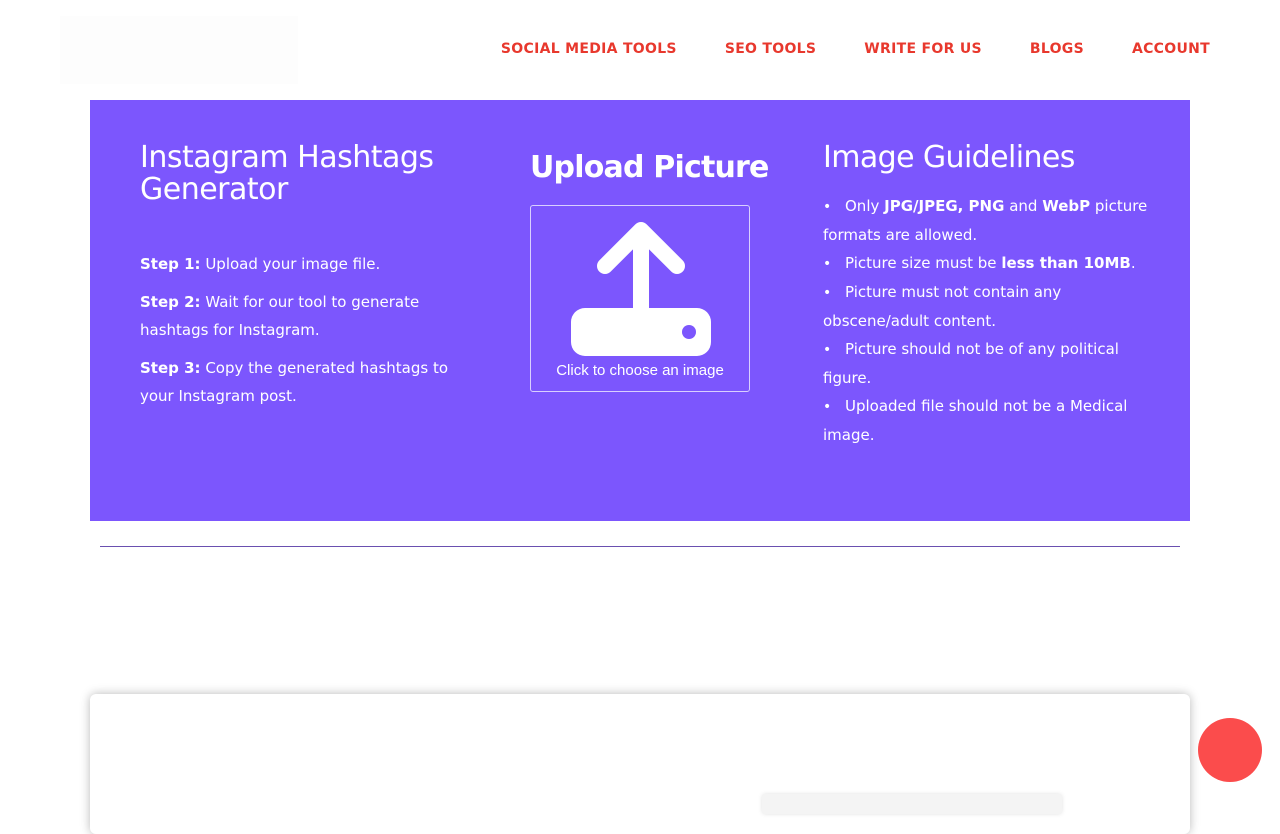 The width and height of the screenshot is (1280, 834). What do you see at coordinates (170, 302) in the screenshot?
I see `step-2-label: Step 2:` at bounding box center [170, 302].